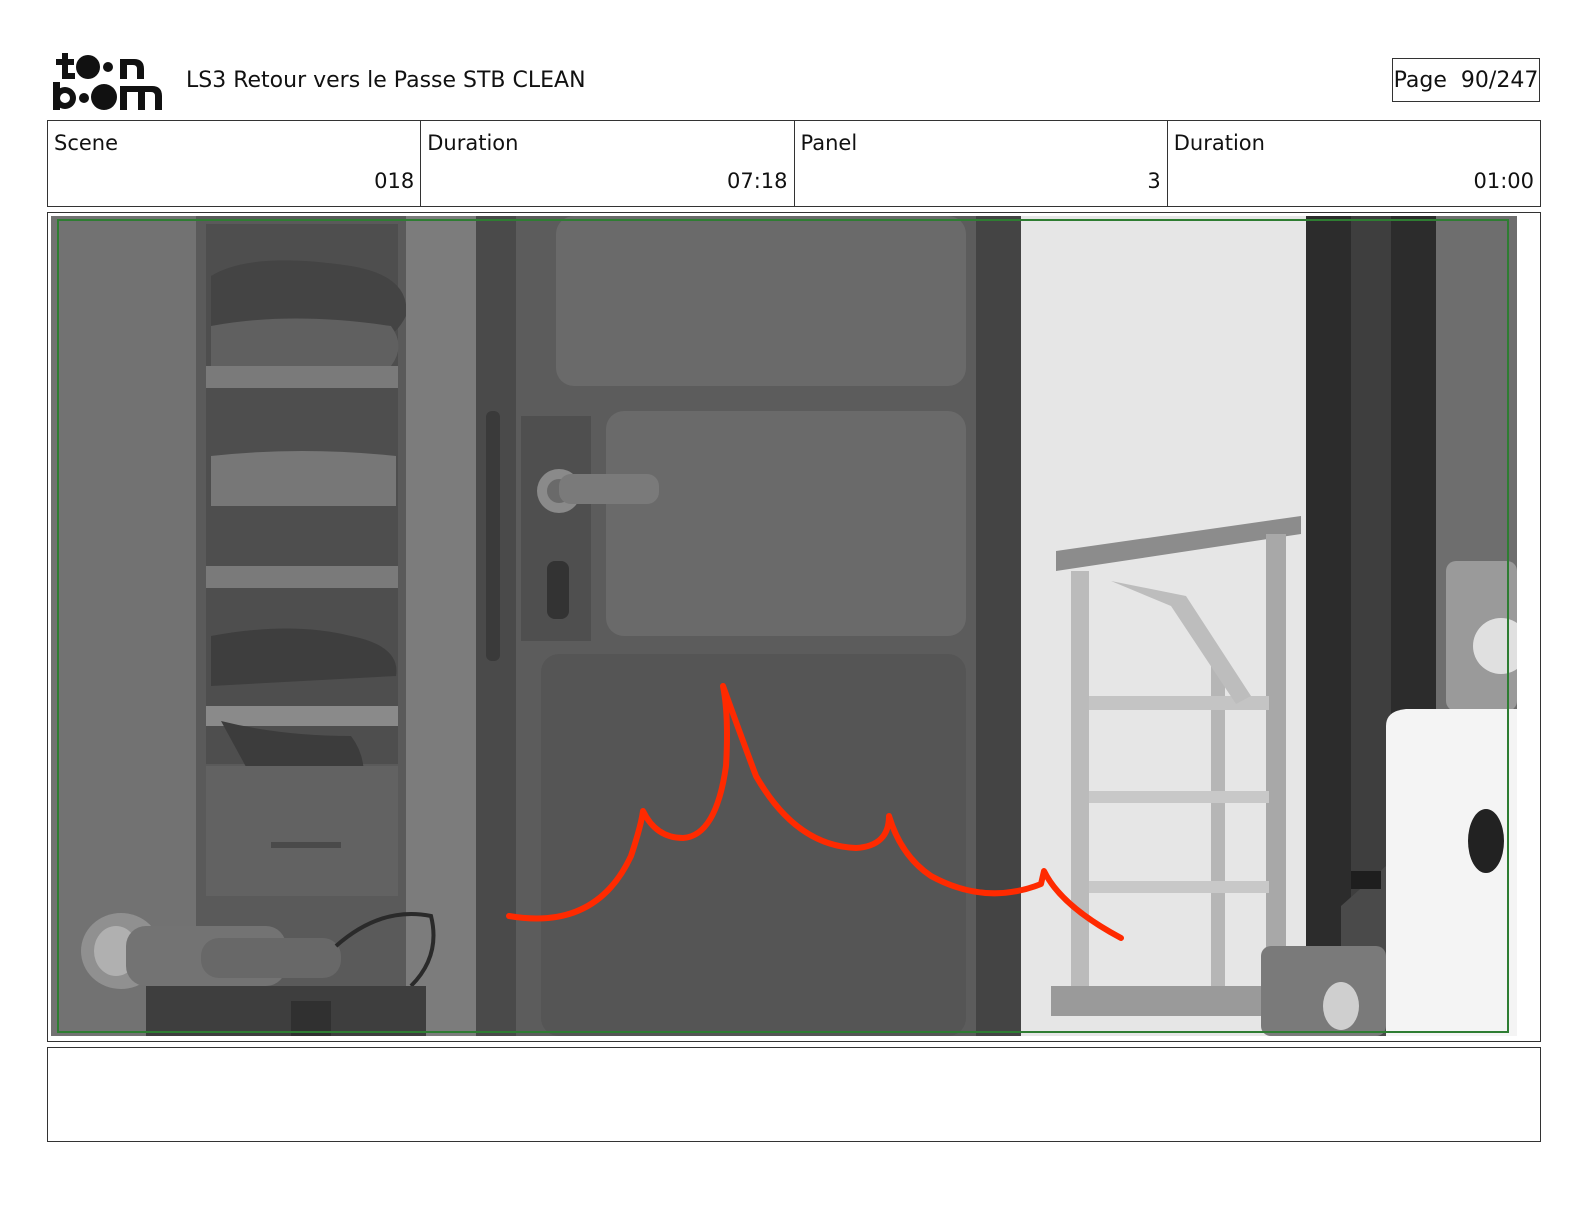  I want to click on panel-duration-value: 01:00, so click(1503, 181).